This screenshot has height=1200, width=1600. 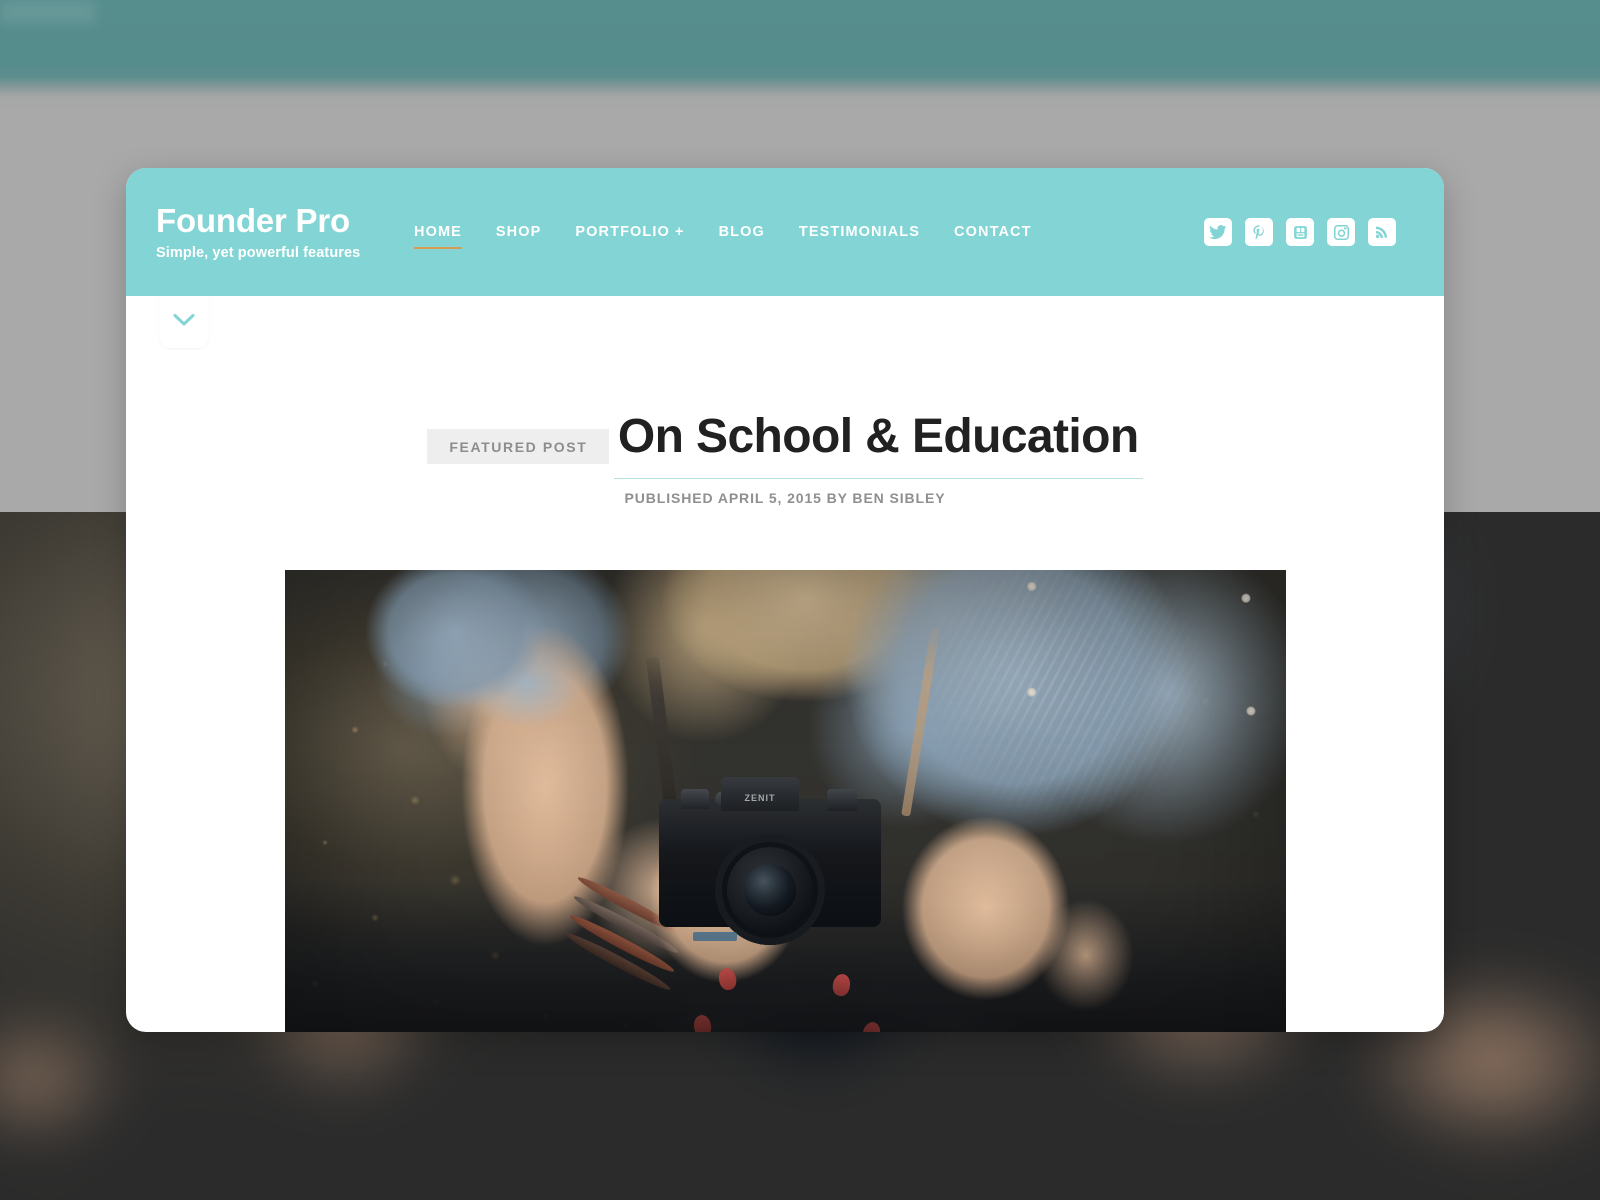 I want to click on chevron-down-icon, so click(x=184, y=322).